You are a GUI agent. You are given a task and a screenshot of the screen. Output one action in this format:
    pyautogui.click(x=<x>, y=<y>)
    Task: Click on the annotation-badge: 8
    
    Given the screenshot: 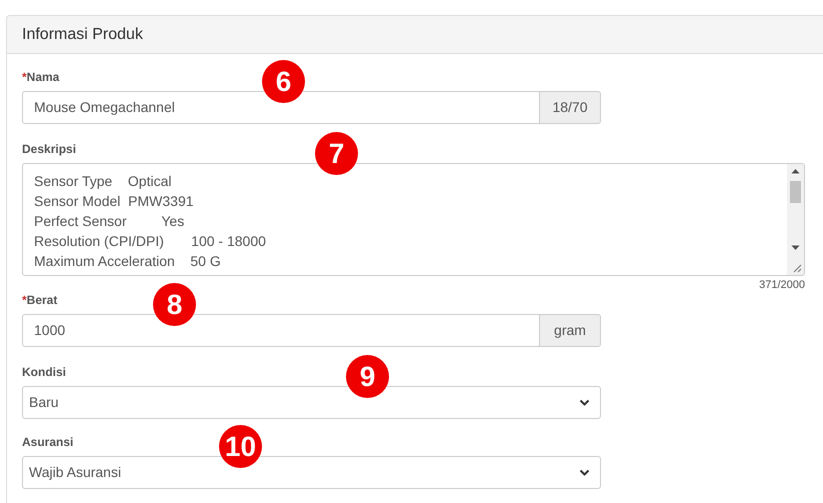 What is the action you would take?
    pyautogui.click(x=174, y=304)
    